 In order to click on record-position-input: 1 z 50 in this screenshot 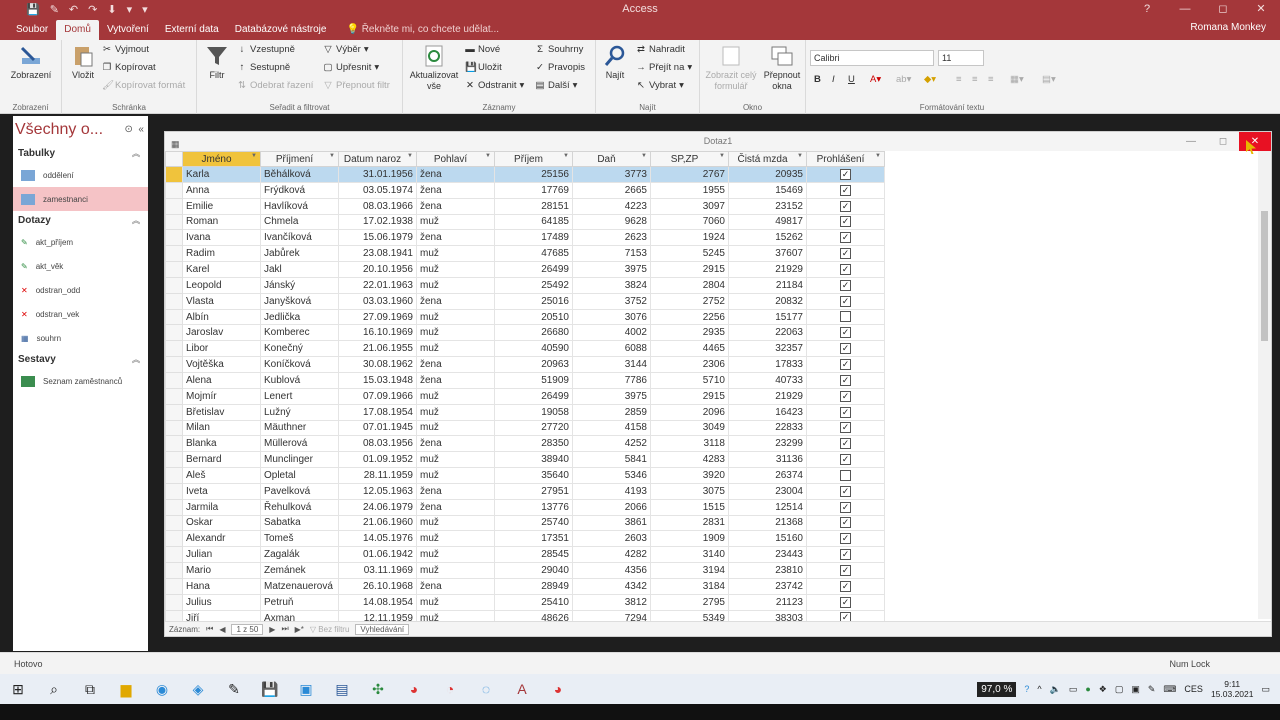, I will do `click(247, 629)`.